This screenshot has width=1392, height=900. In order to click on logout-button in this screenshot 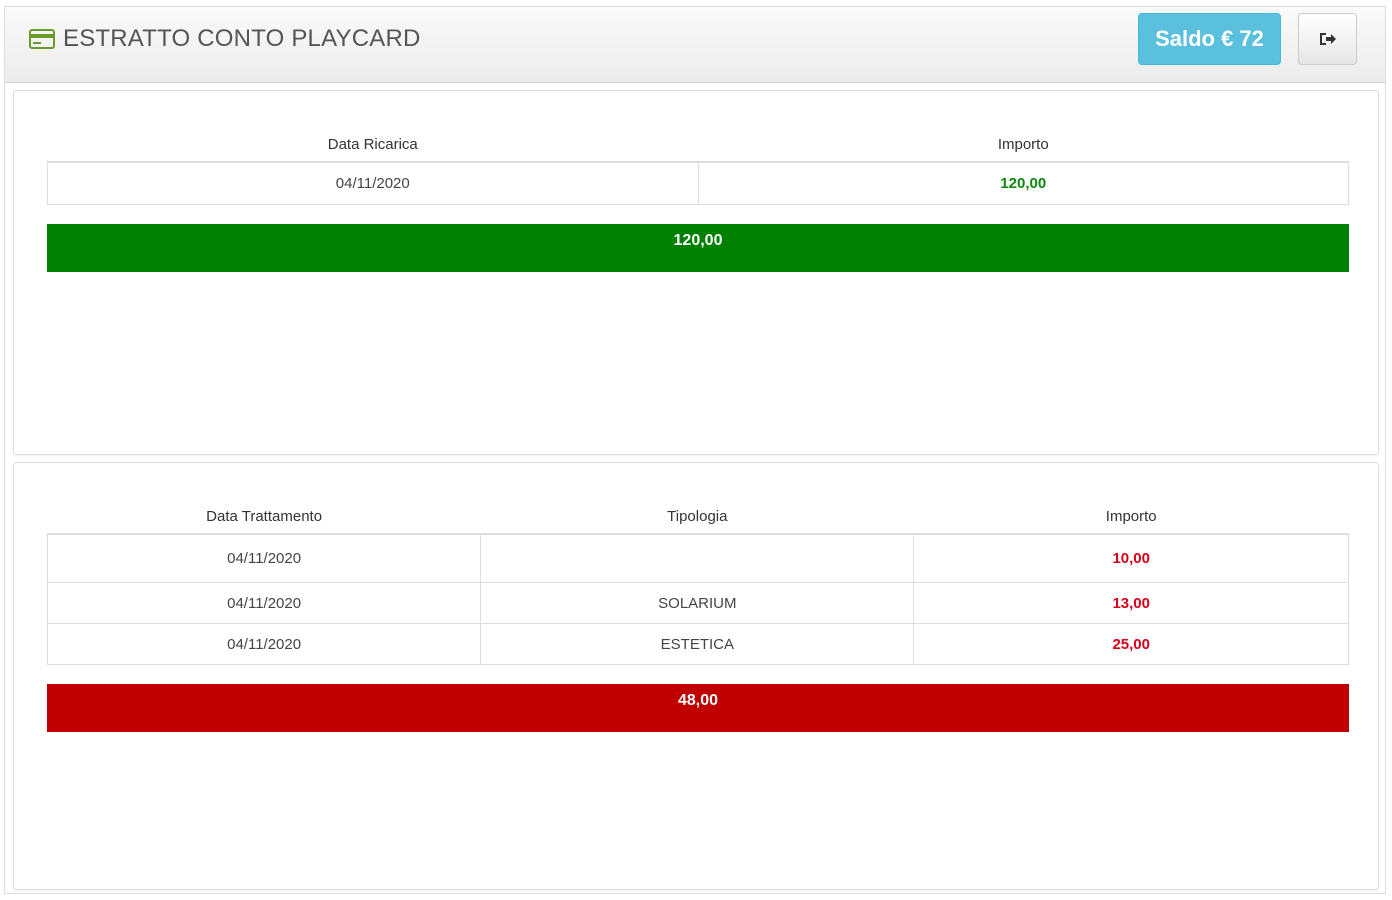, I will do `click(1327, 39)`.